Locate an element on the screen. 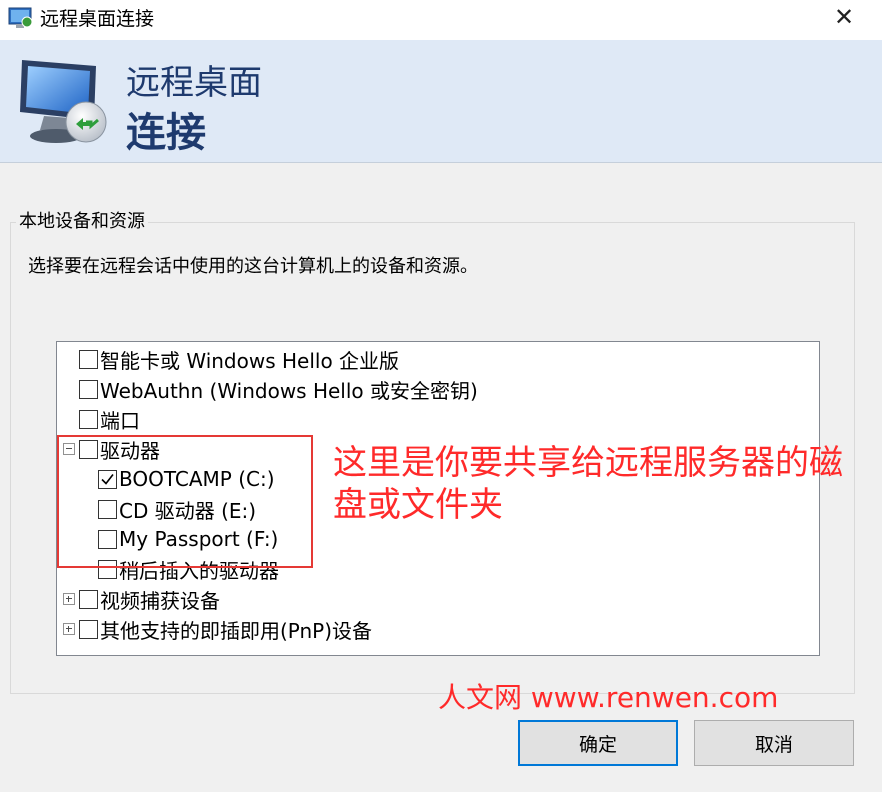 This screenshot has width=882, height=792. banner-title-line2: 连接 is located at coordinates (166, 133).